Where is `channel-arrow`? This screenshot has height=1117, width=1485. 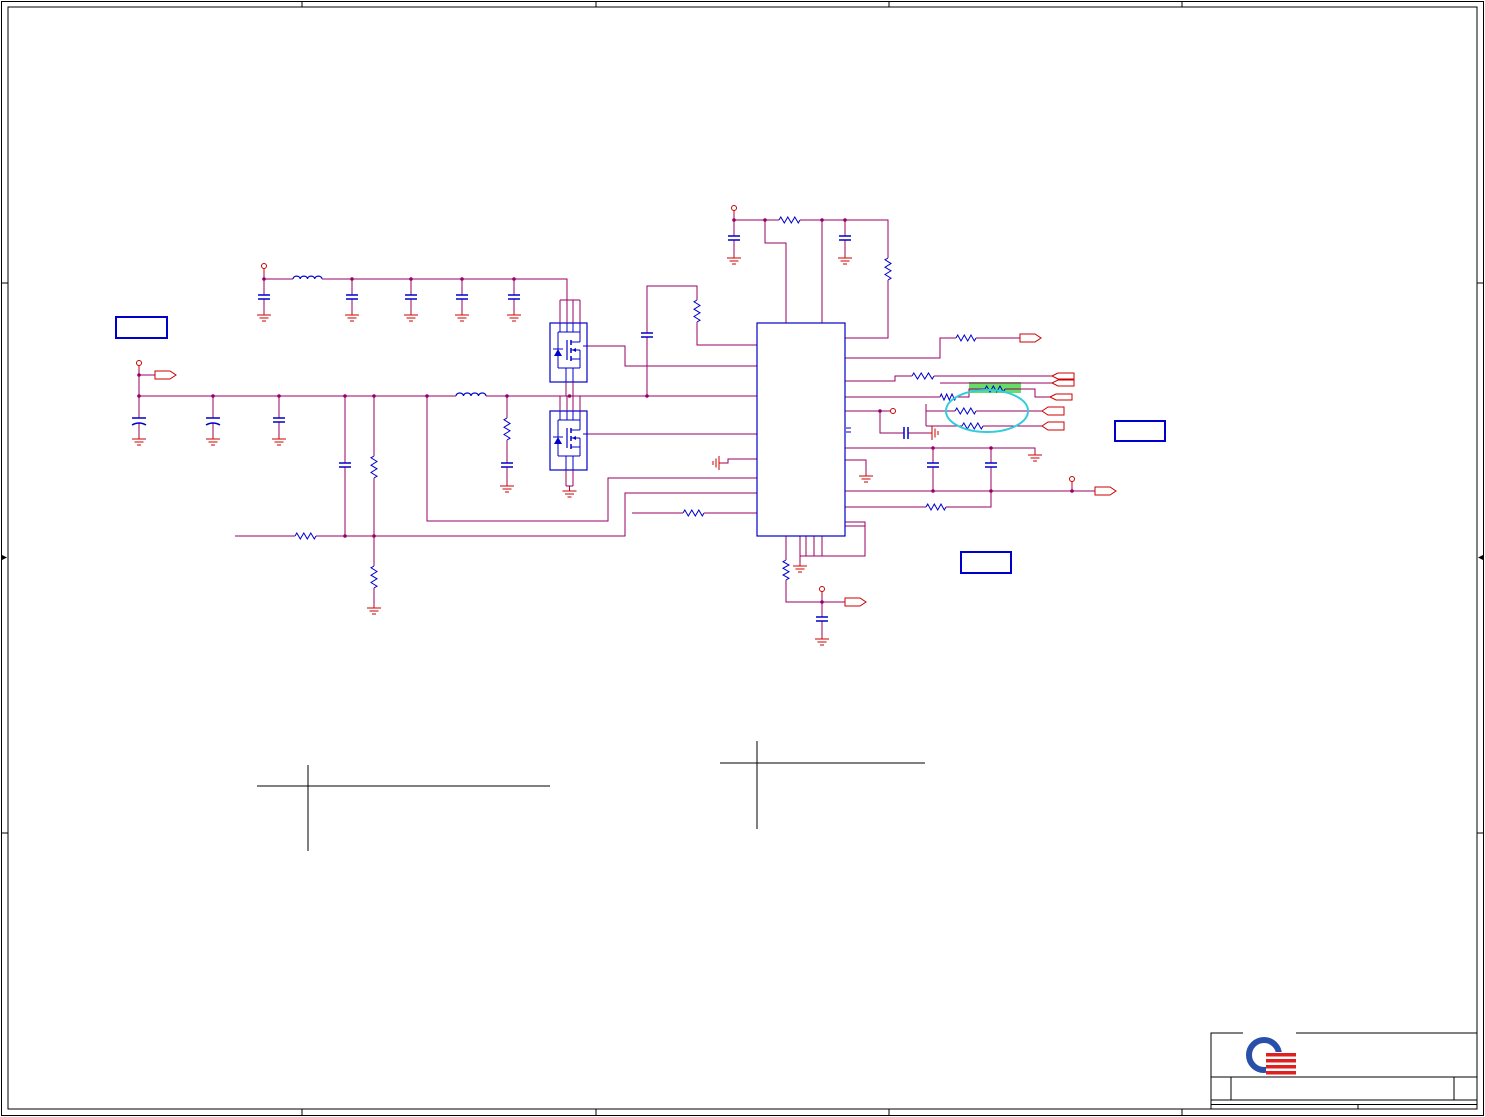 channel-arrow is located at coordinates (574, 438).